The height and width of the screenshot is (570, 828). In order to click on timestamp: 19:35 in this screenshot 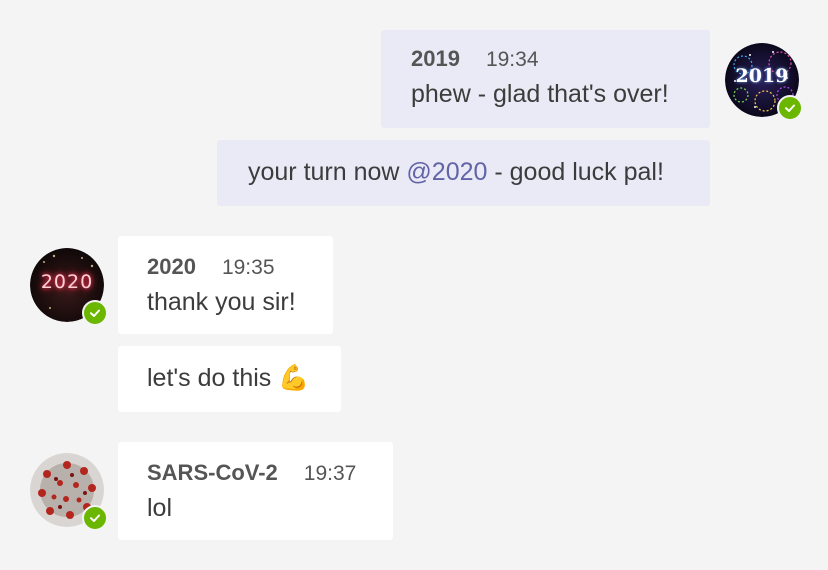, I will do `click(248, 267)`.